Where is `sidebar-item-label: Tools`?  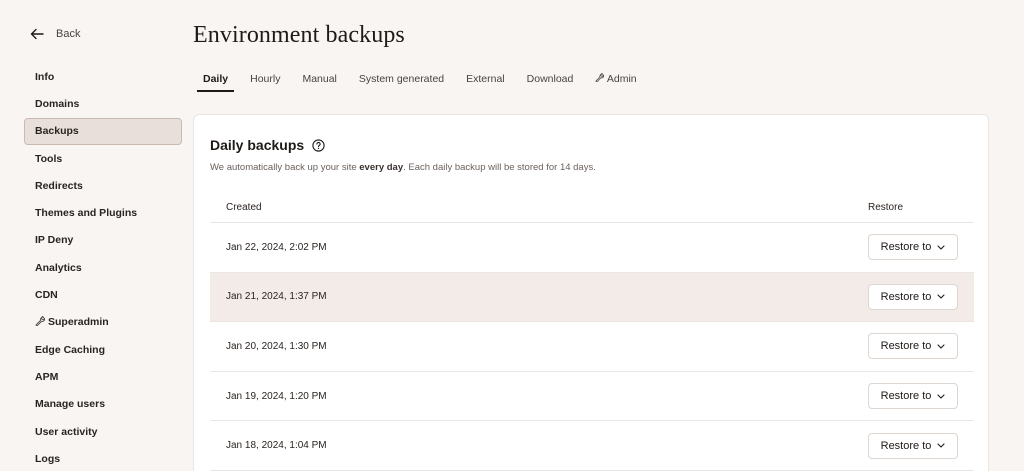 sidebar-item-label: Tools is located at coordinates (49, 158).